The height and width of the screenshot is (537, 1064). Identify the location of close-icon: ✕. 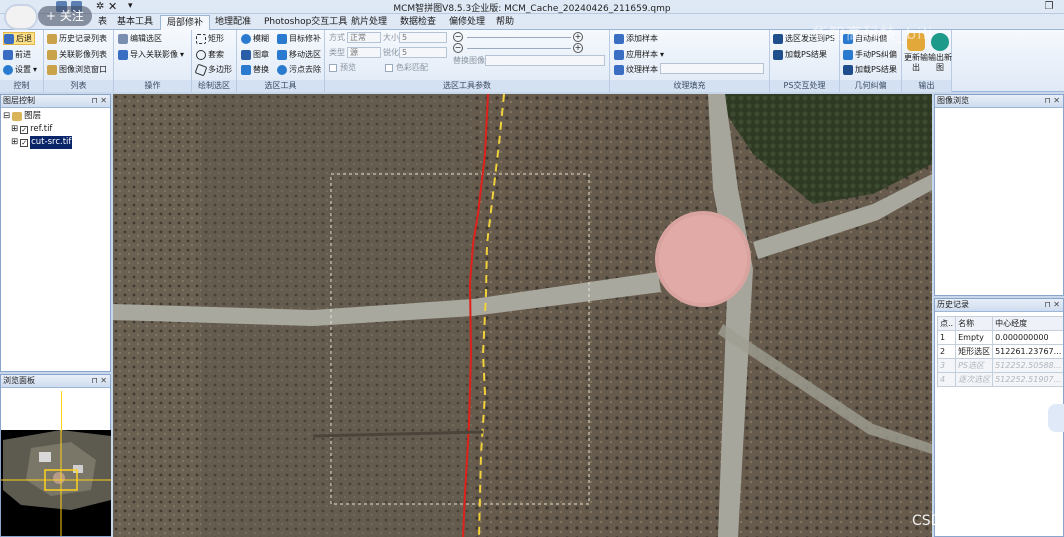
(112, 6).